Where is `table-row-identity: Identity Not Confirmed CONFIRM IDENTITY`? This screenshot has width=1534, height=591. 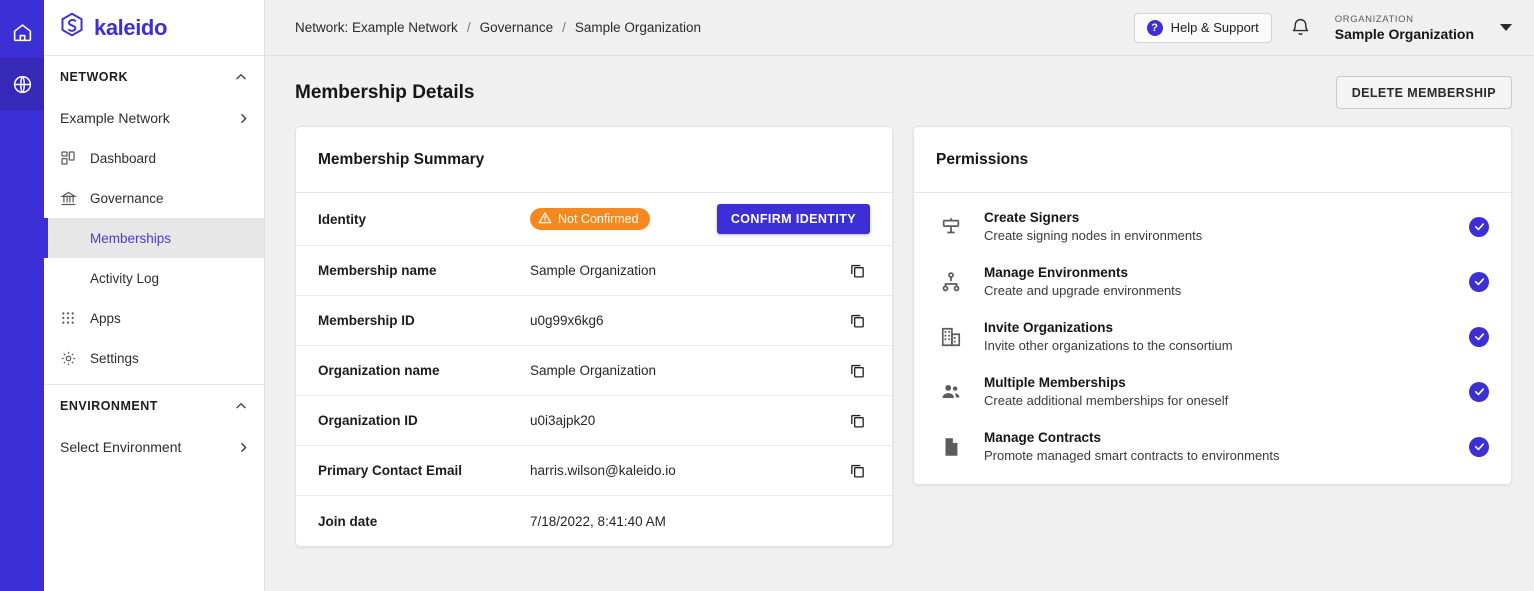
table-row-identity: Identity Not Confirmed CONFIRM IDENTITY is located at coordinates (594, 219).